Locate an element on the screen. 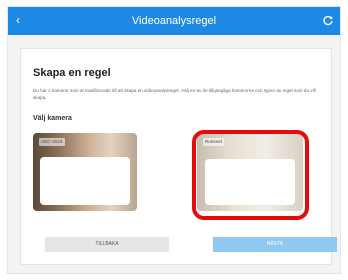  camera-label: ADC-V515 is located at coordinates (52, 142).